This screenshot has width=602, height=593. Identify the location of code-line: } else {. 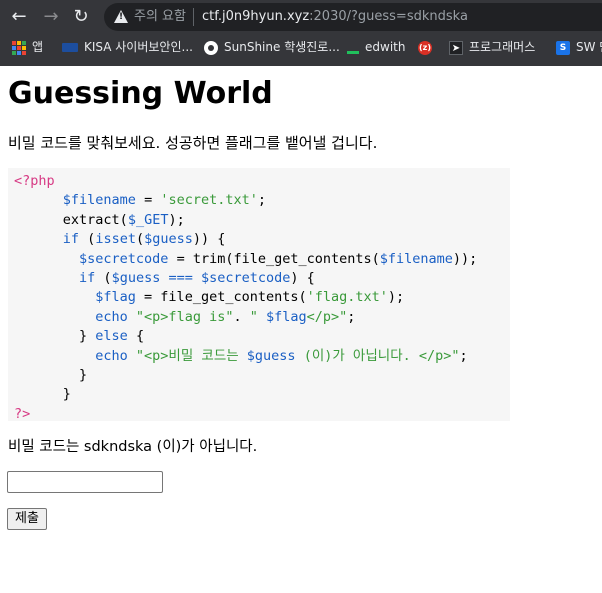
(79, 336).